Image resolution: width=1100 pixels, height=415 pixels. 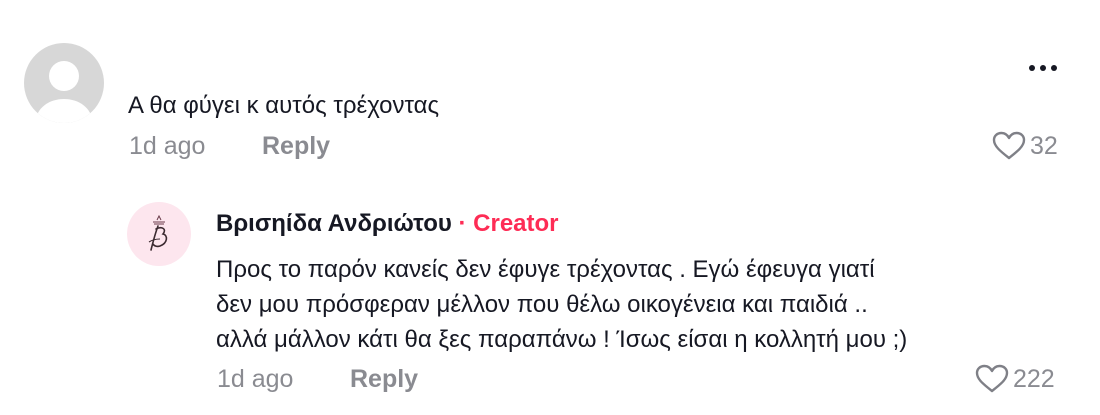 I want to click on comment-text: Α θα φύγει κ αυτός τρέχοντας, so click(x=284, y=105).